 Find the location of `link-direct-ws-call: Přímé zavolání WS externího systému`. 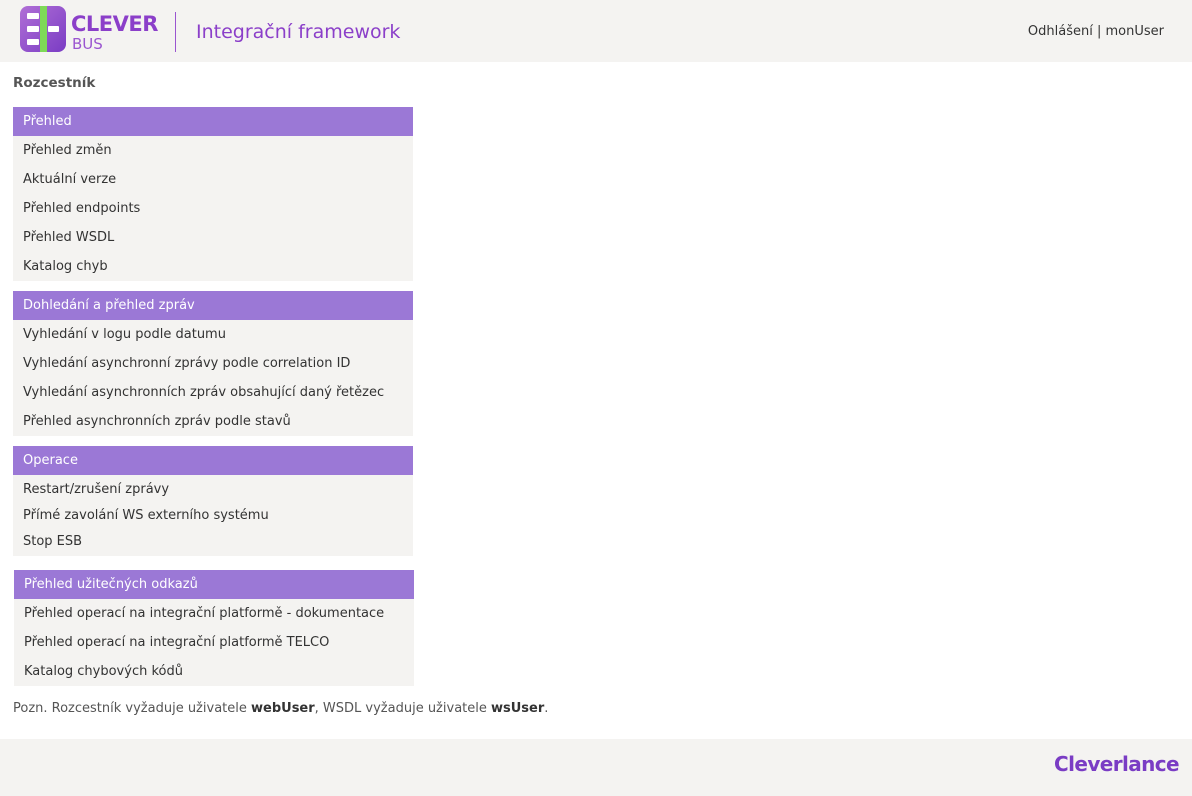

link-direct-ws-call: Přímé zavolání WS externího systému is located at coordinates (213, 515).